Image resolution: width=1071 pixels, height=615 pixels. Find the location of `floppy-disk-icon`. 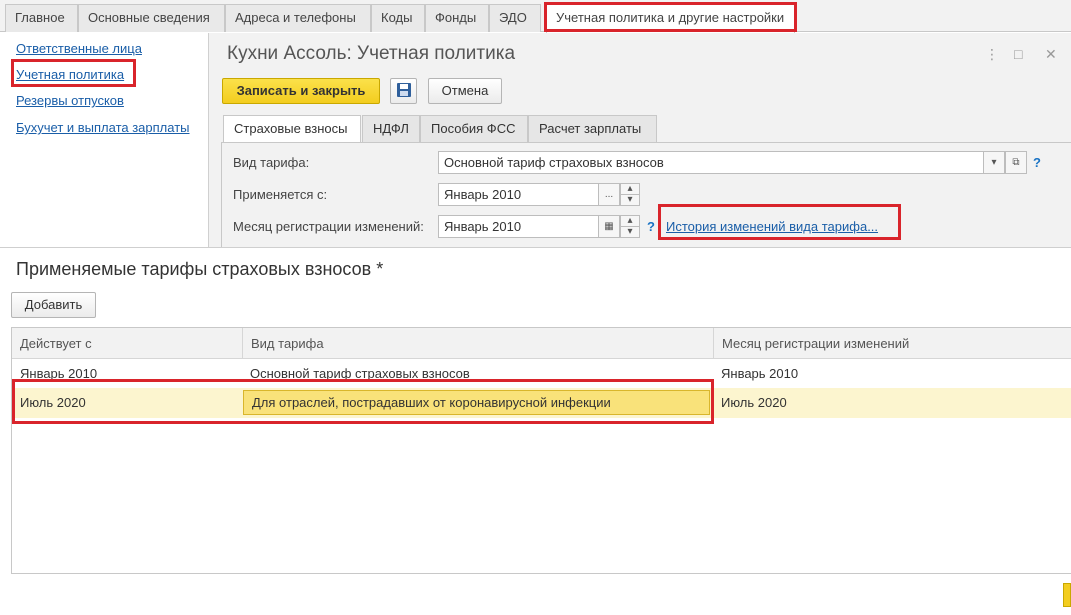

floppy-disk-icon is located at coordinates (403, 90).